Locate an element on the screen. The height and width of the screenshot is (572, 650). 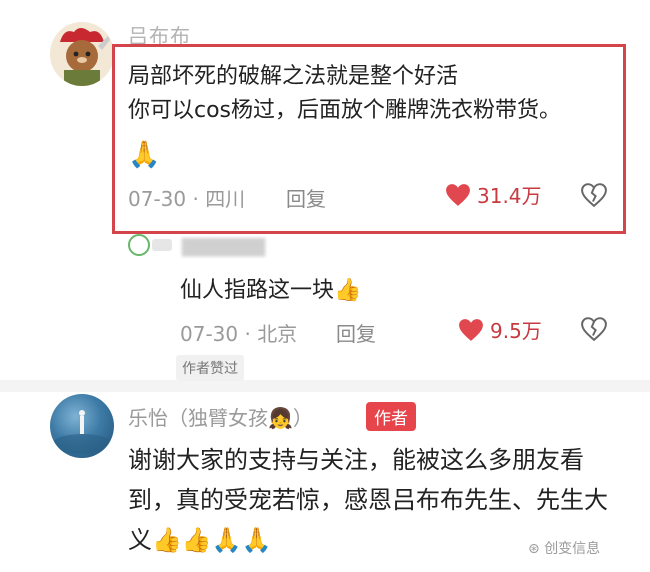
like-count: 31.4万 is located at coordinates (509, 196).